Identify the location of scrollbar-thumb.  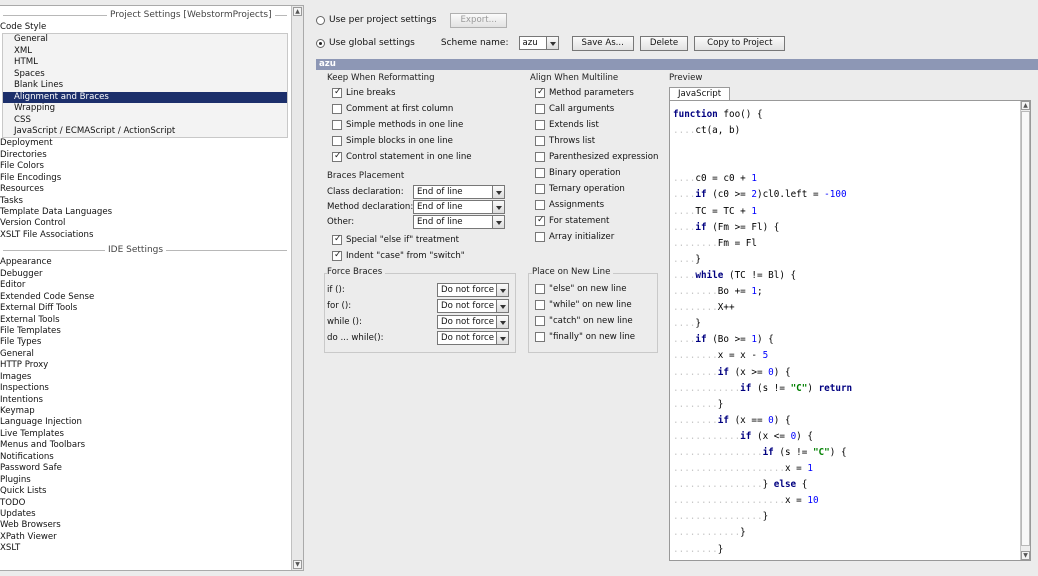
(1025, 328).